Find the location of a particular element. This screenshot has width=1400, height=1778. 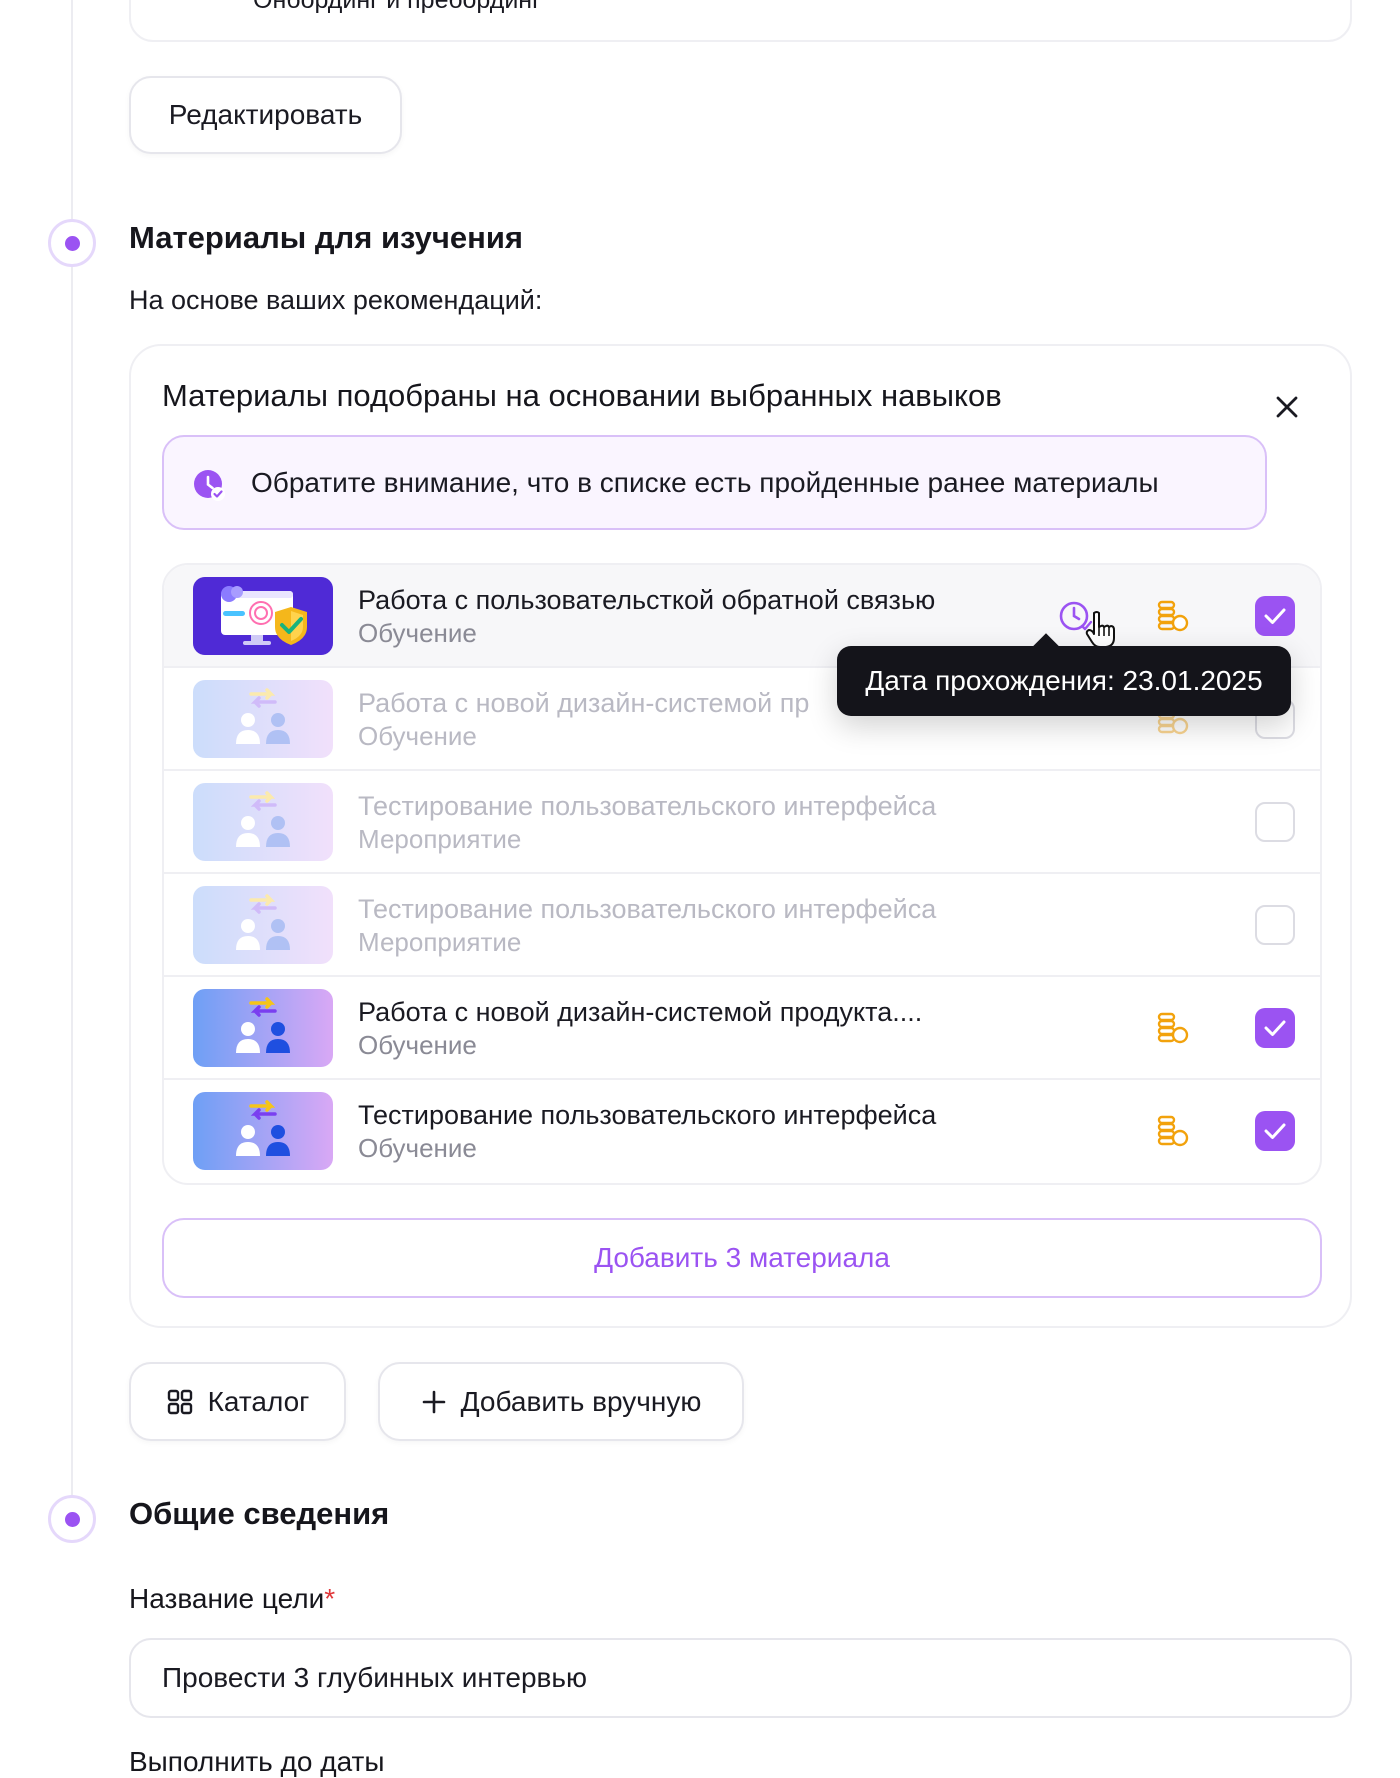

tooltip-text: Дата прохождения: 23.01.2025 is located at coordinates (1064, 680).